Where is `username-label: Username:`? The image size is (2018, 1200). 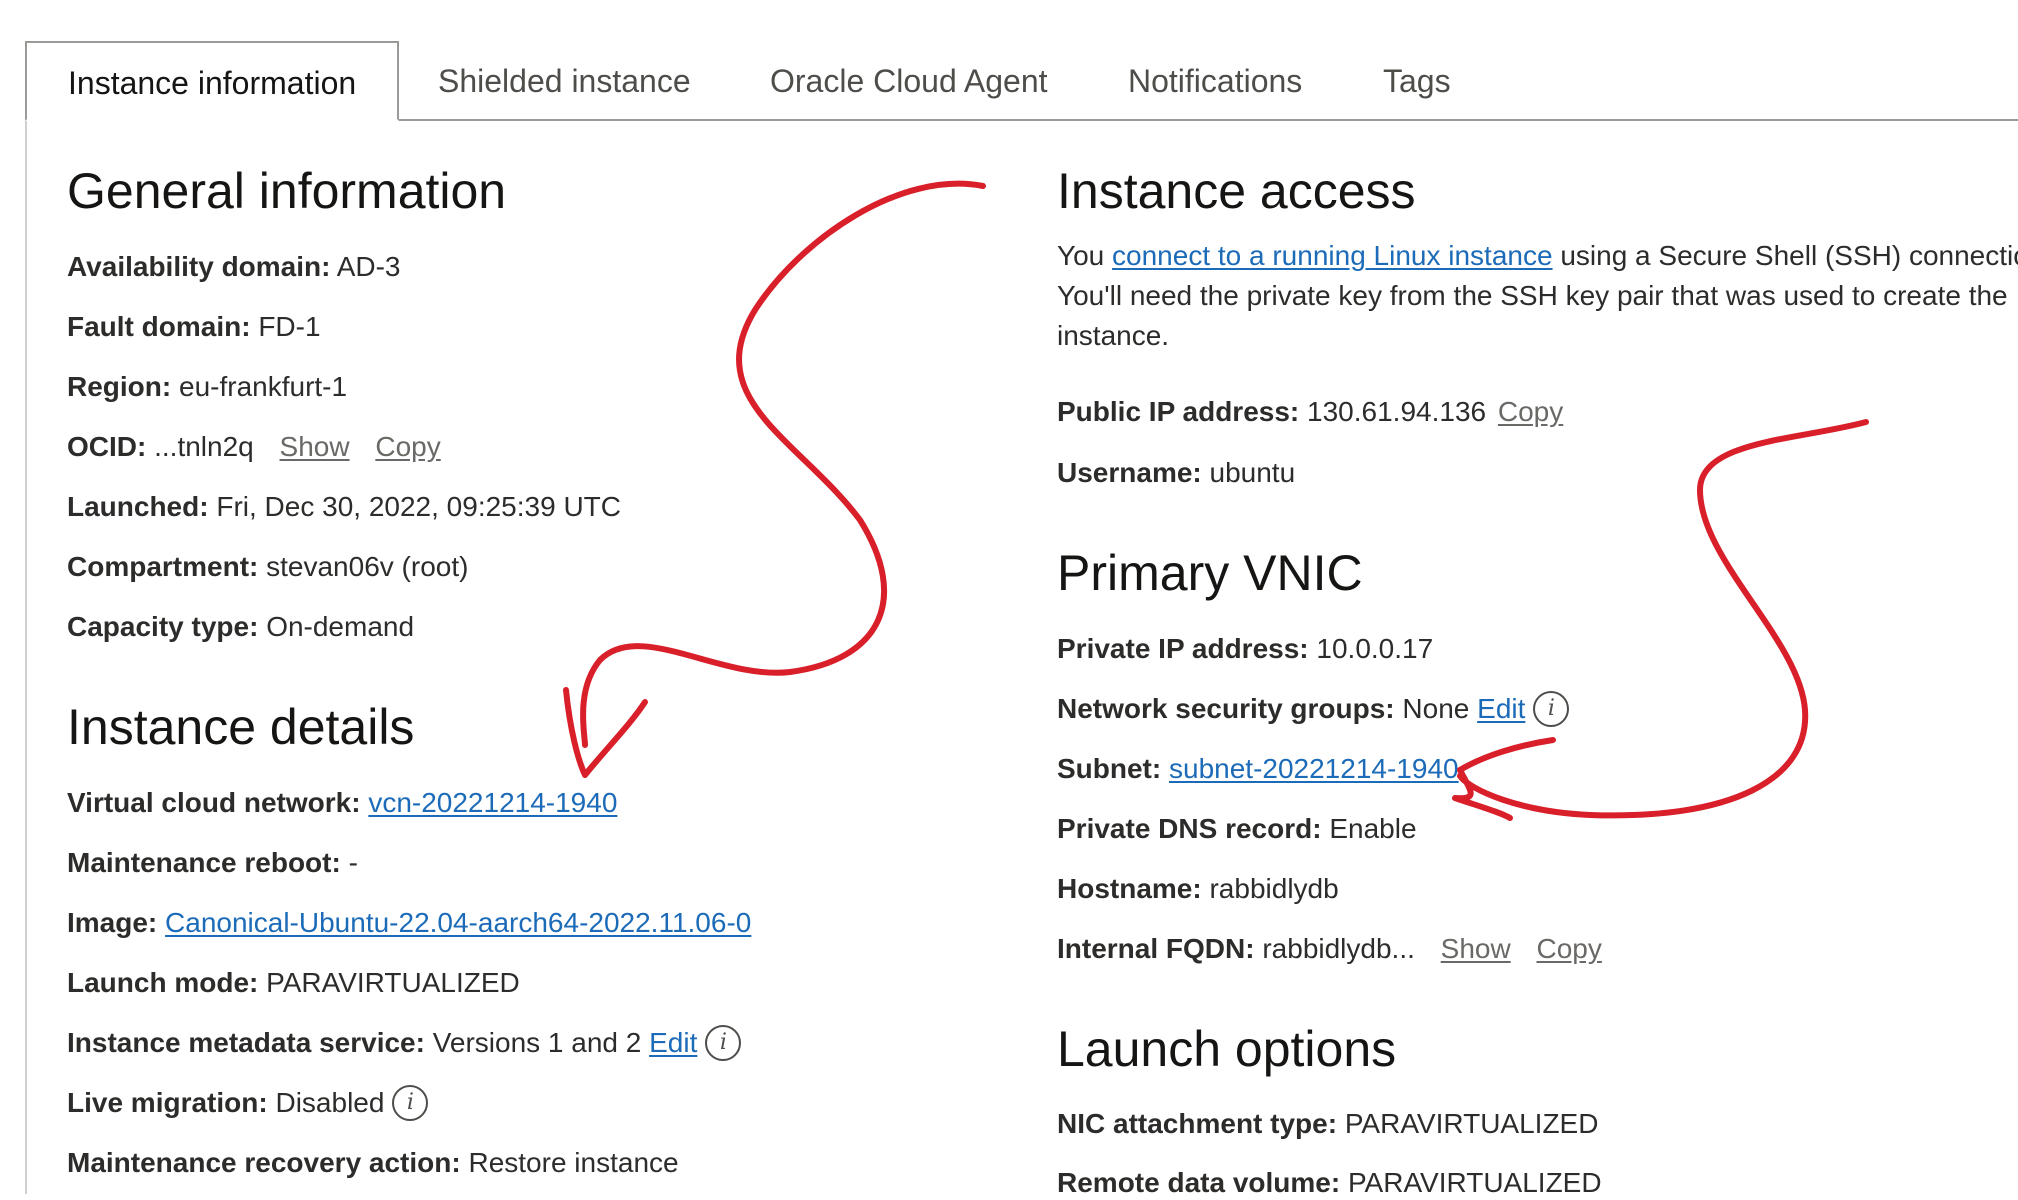 username-label: Username: is located at coordinates (1129, 472).